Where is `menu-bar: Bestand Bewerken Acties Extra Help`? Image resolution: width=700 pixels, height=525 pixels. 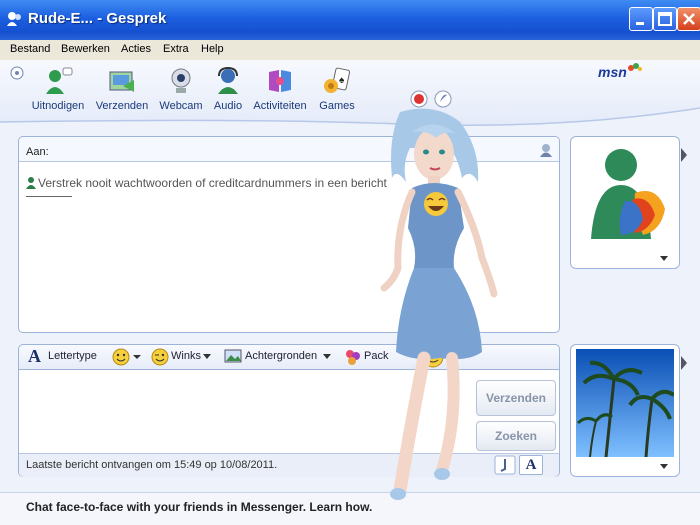
menu-bar: Bestand Bewerken Acties Extra Help is located at coordinates (350, 50).